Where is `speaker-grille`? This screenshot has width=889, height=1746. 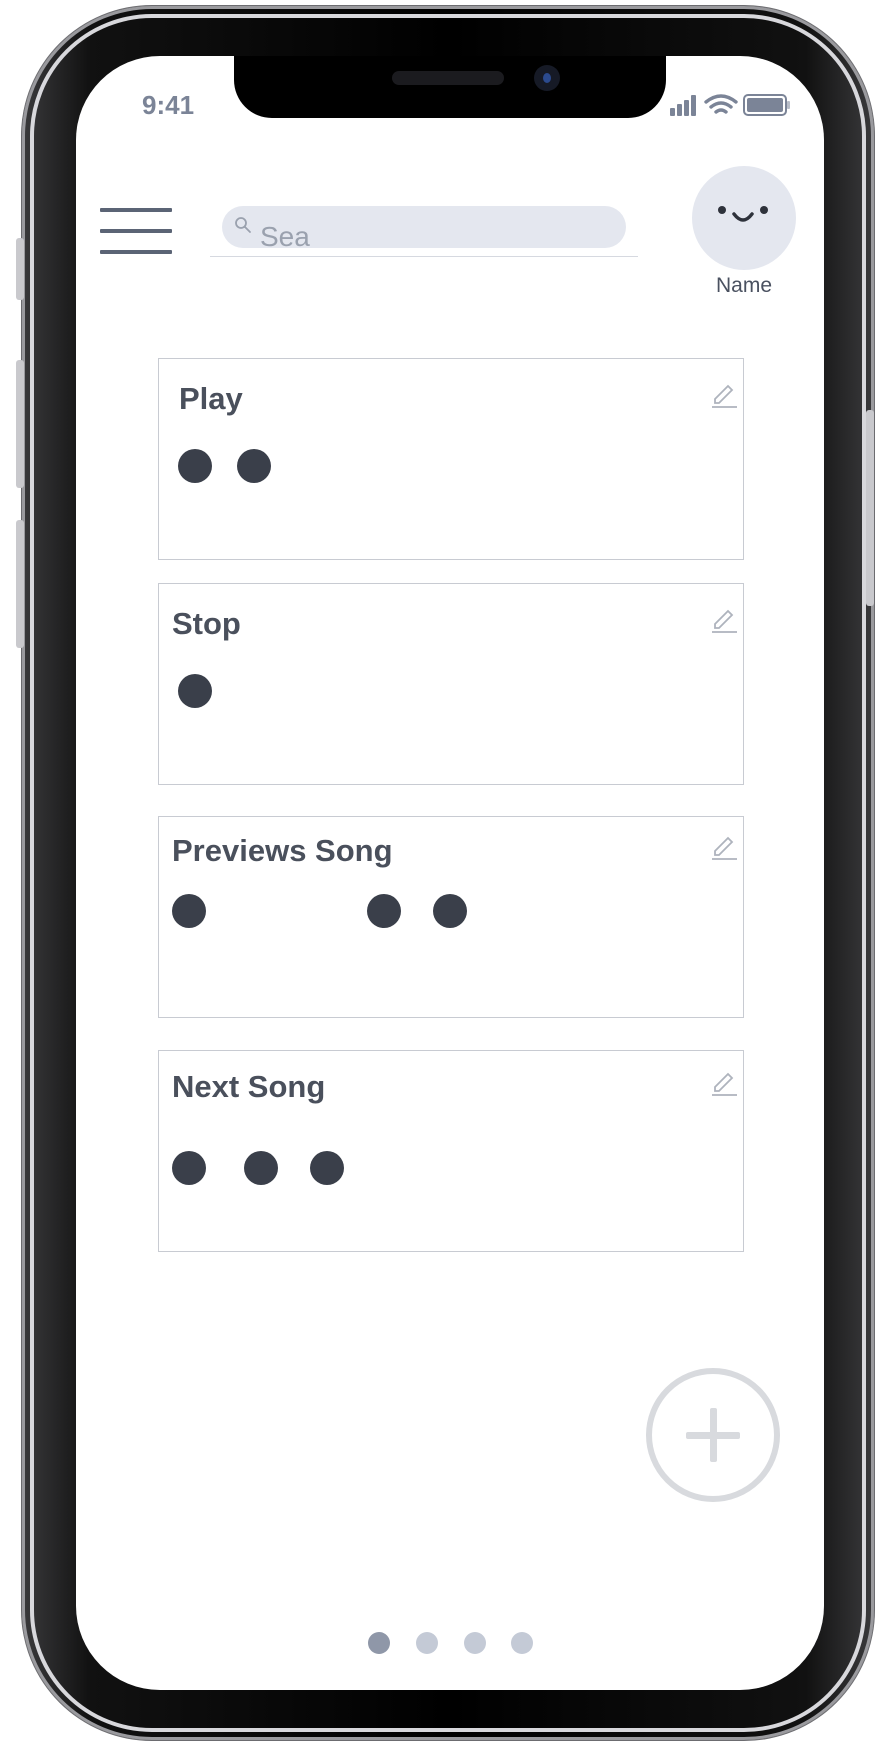
speaker-grille is located at coordinates (448, 78).